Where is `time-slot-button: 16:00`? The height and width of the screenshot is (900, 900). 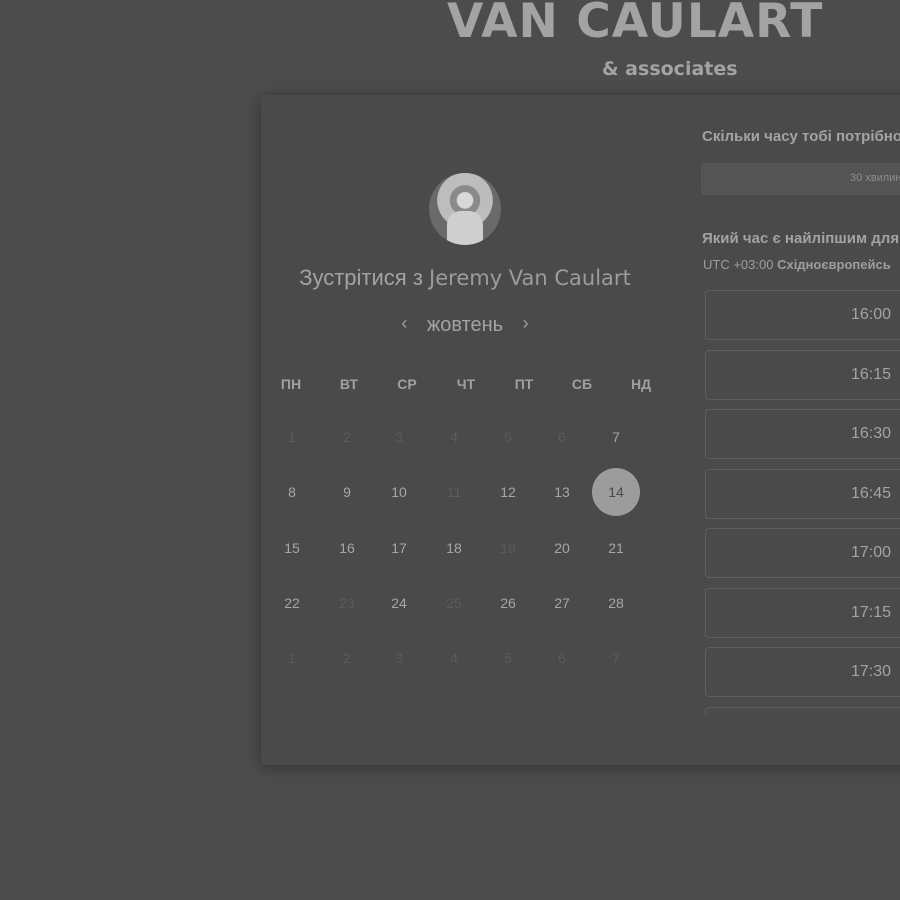 time-slot-button: 16:00 is located at coordinates (802, 315).